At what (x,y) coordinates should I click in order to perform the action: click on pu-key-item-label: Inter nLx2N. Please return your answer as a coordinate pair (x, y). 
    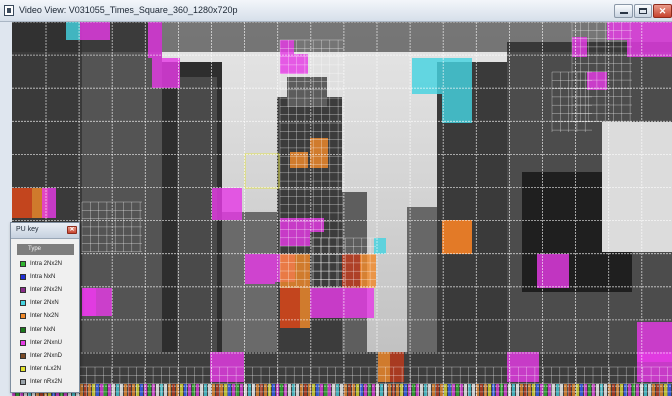
    Looking at the image, I should click on (46, 368).